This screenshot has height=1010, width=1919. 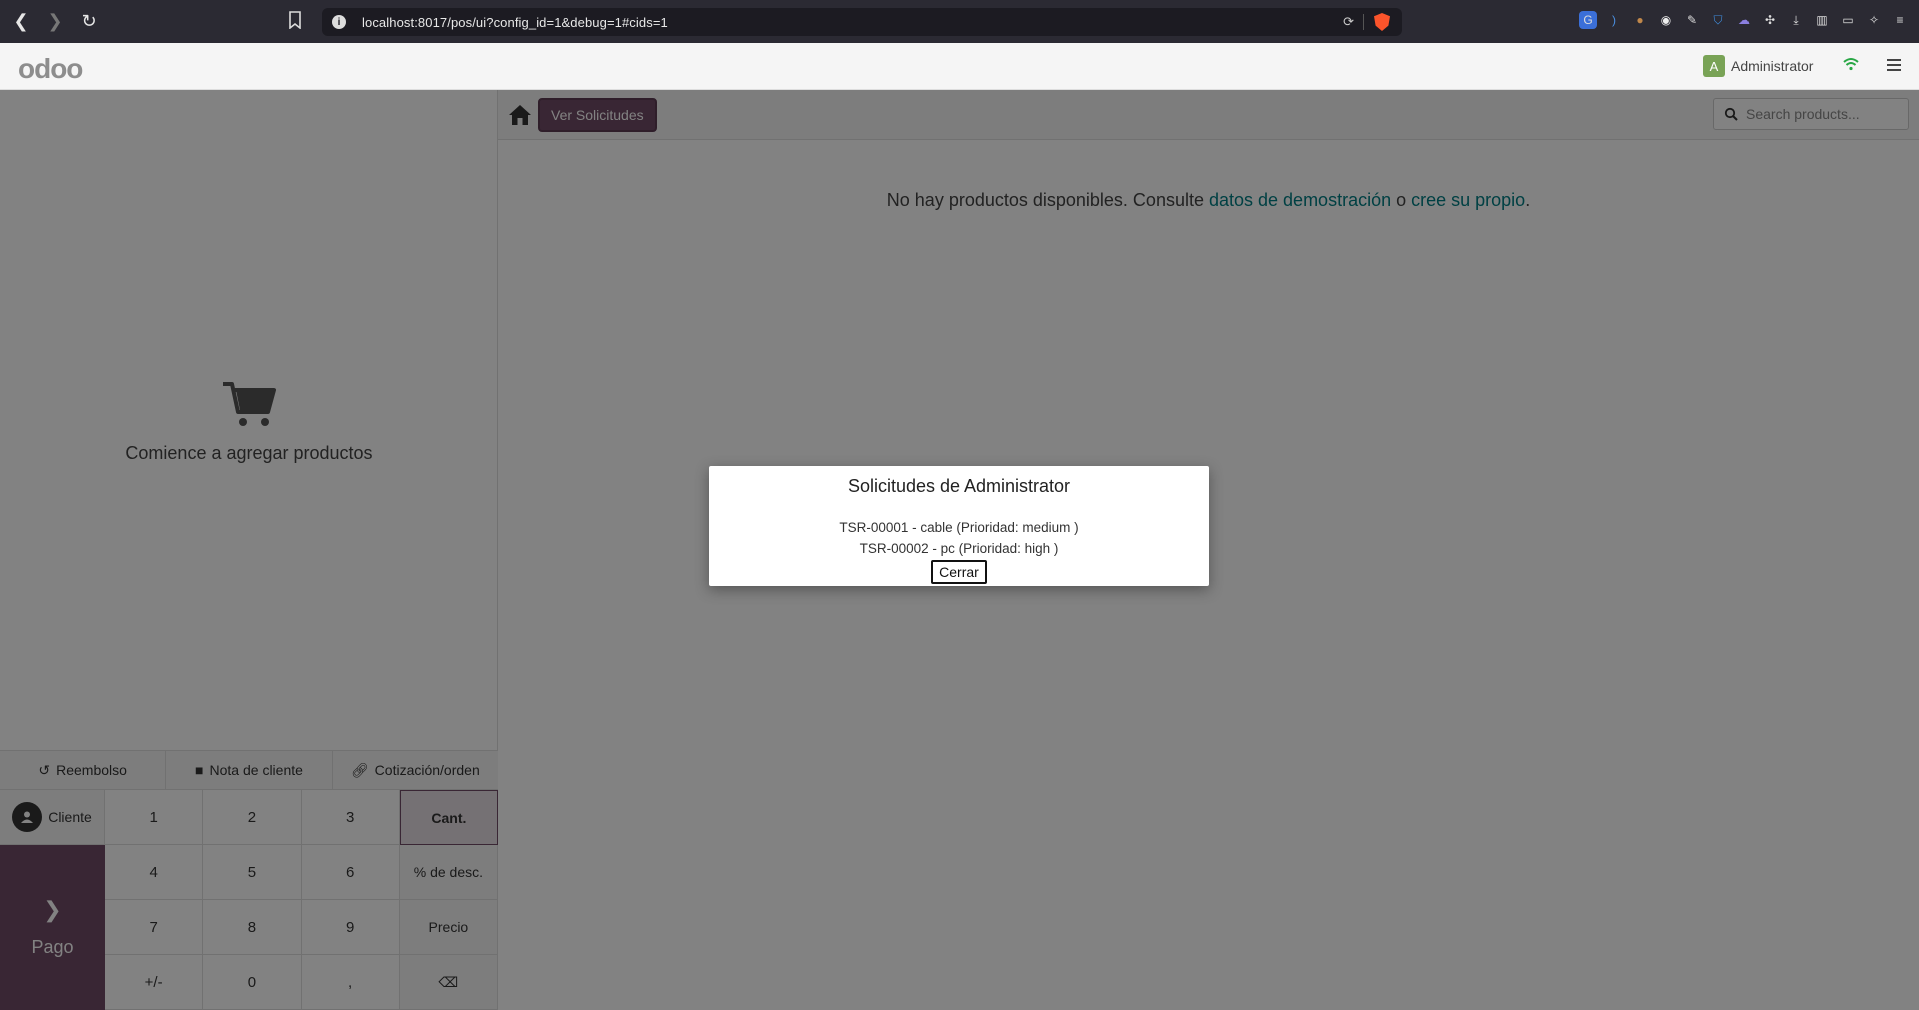 What do you see at coordinates (1718, 20) in the screenshot?
I see `shield-icon: ⛉` at bounding box center [1718, 20].